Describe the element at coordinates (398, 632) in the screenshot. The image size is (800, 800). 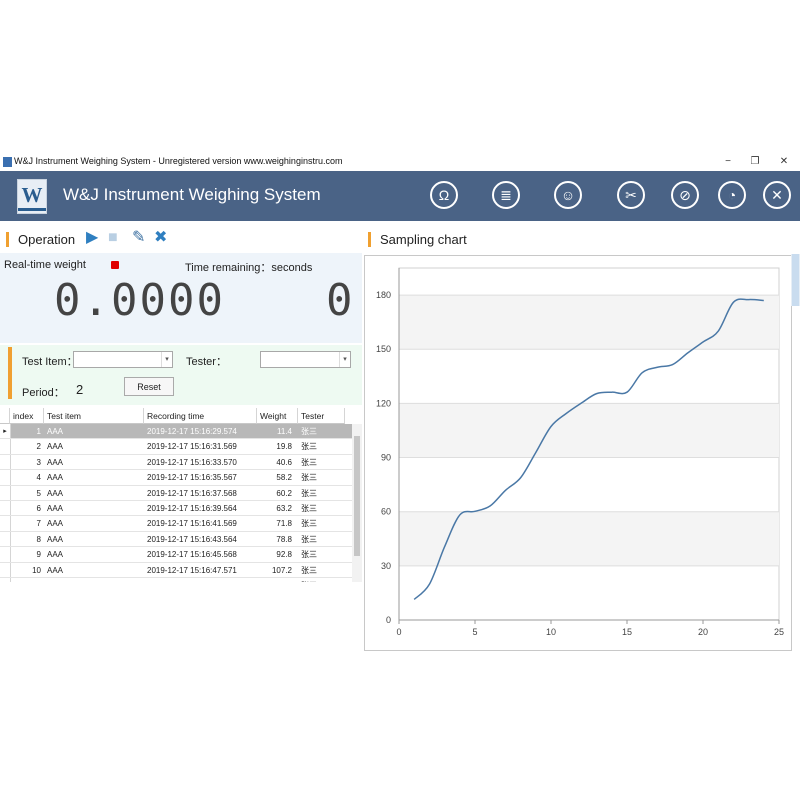
I see `x-tick-label: 0` at that location.